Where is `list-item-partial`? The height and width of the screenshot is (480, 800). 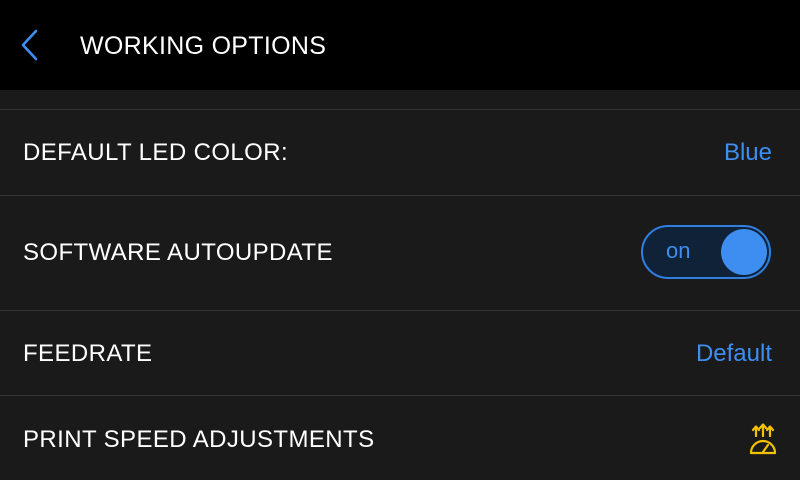 list-item-partial is located at coordinates (400, 100).